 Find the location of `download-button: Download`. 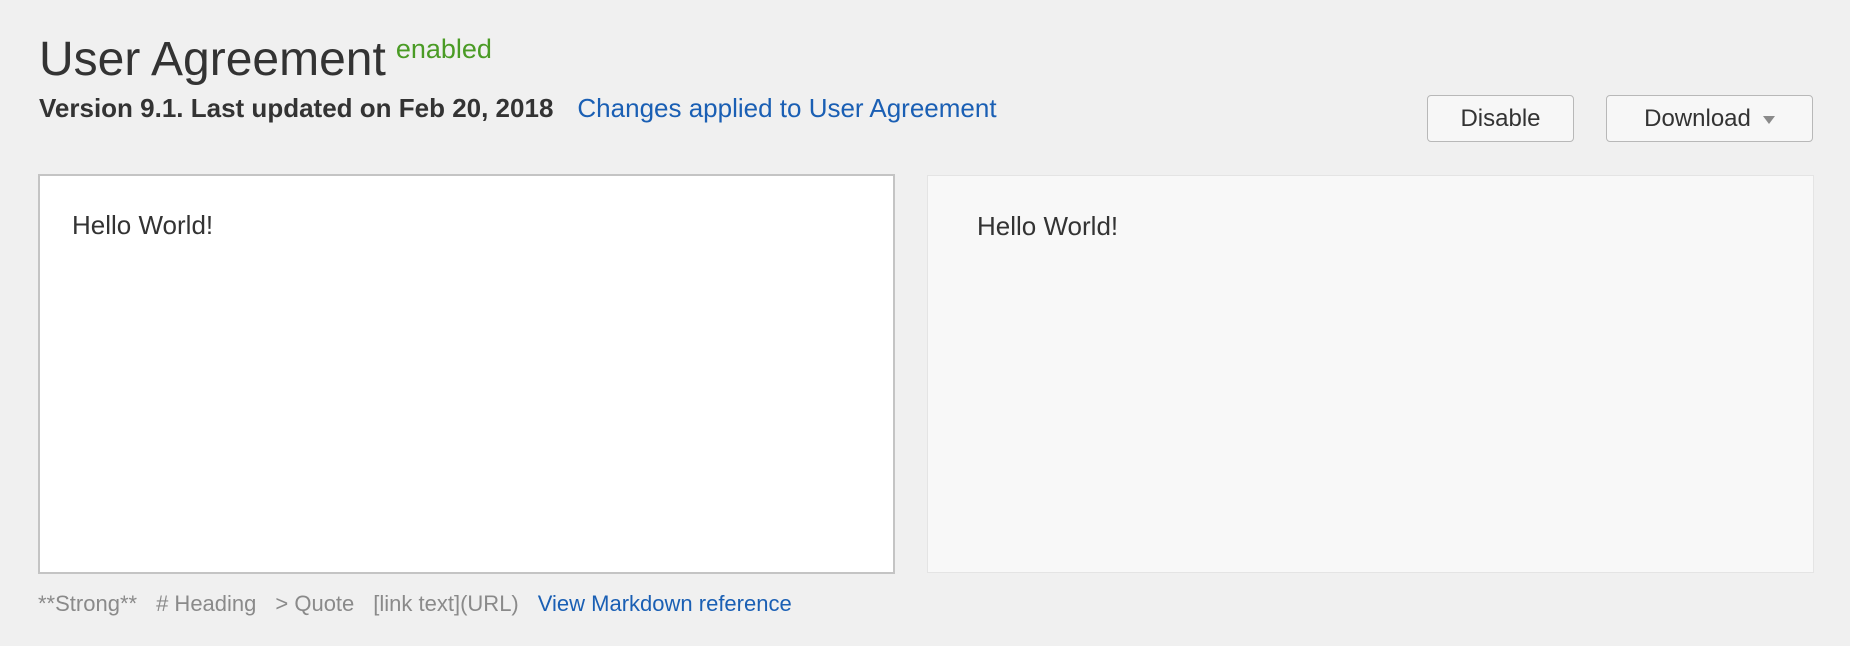

download-button: Download is located at coordinates (1709, 118).